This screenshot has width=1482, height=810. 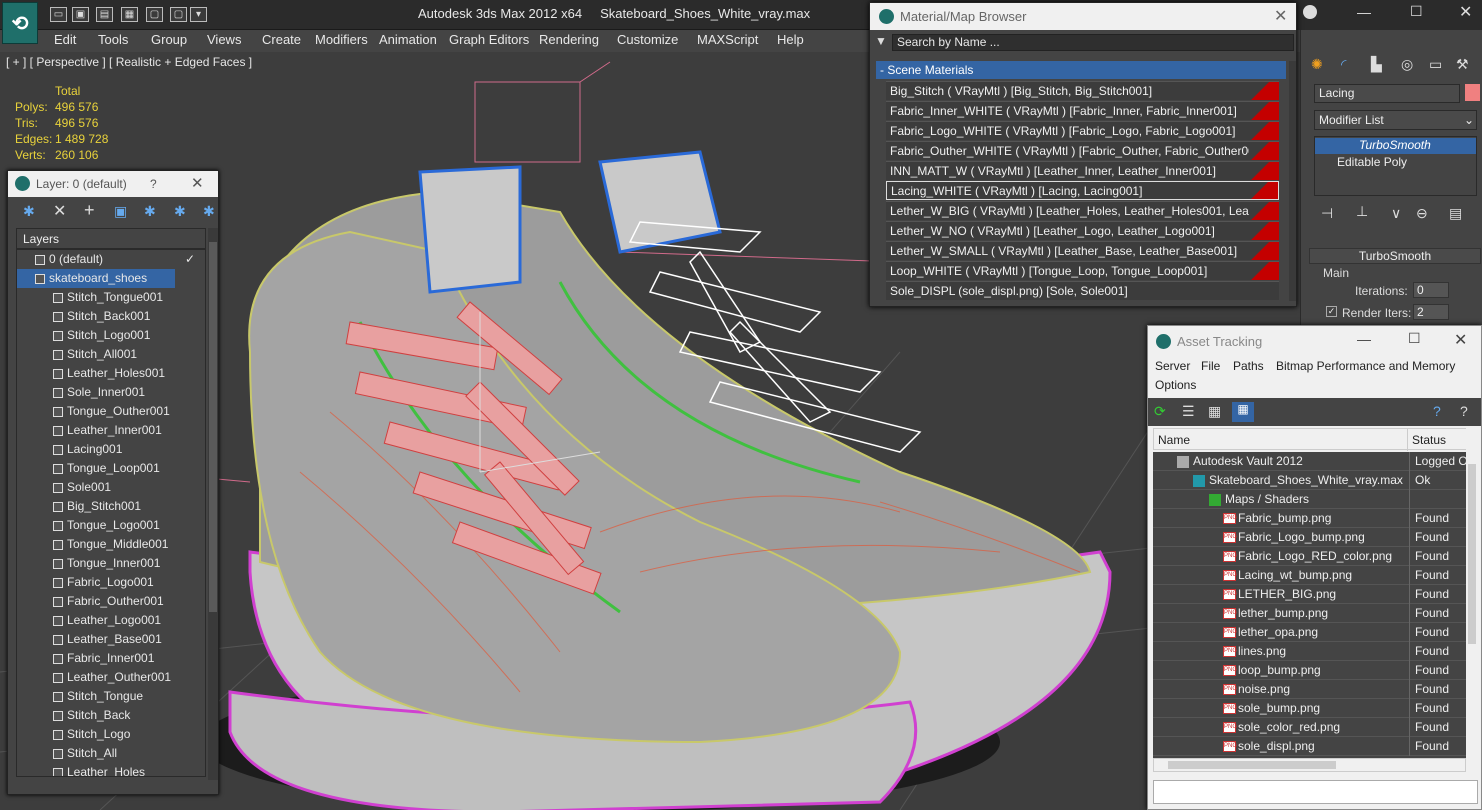 I want to click on create-layer-icon: ✱, so click(x=29, y=211).